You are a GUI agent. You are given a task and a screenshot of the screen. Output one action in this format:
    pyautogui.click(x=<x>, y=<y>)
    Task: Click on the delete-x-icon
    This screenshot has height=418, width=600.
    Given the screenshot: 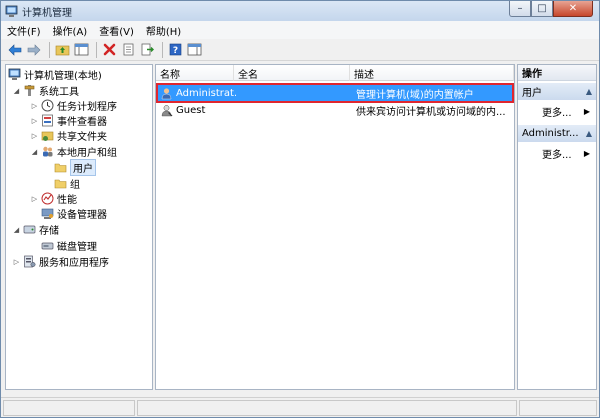 What is the action you would take?
    pyautogui.click(x=109, y=49)
    